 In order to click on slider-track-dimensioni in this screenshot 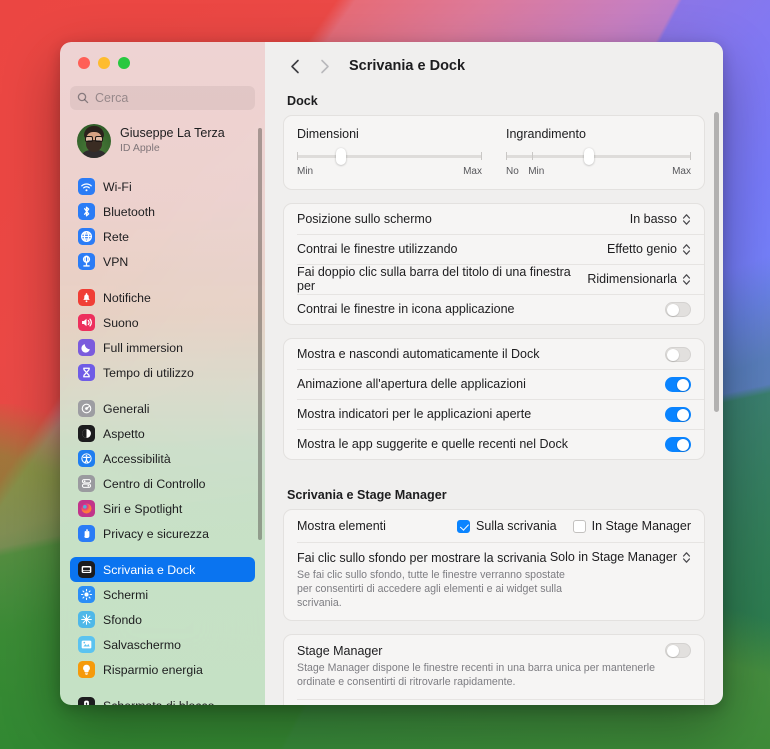, I will do `click(389, 156)`.